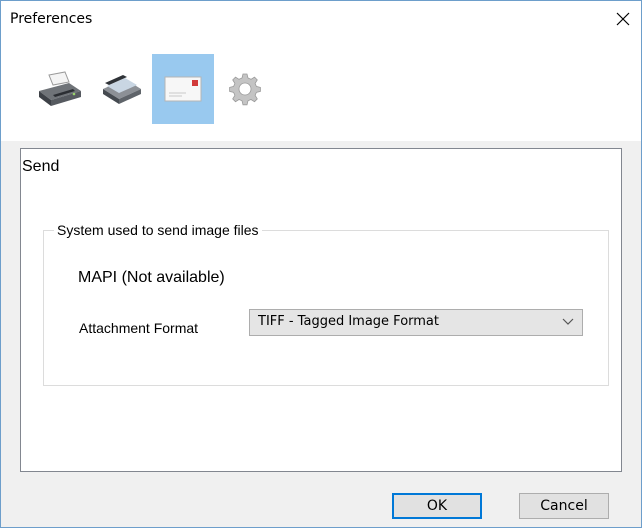  Describe the element at coordinates (568, 321) in the screenshot. I see `chevron-down-icon` at that location.